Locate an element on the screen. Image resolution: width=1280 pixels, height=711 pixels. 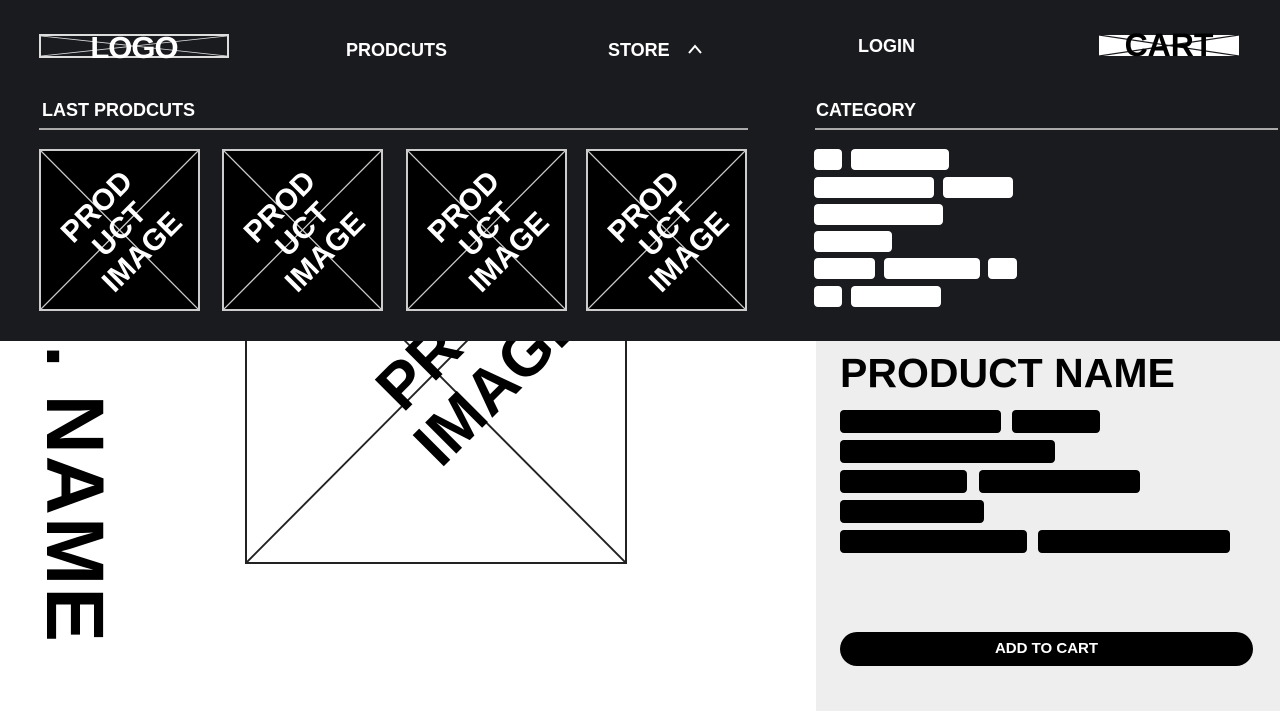
product-name-vertical: . NAME is located at coordinates (74, 494).